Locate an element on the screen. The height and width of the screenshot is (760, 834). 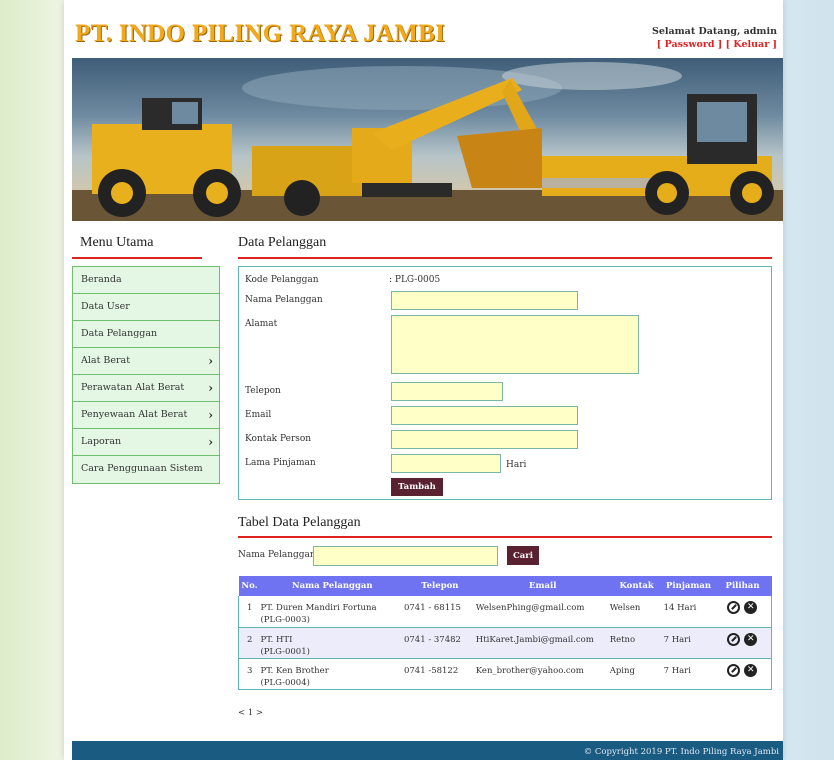
cell-kode-text: (PLG-0001) is located at coordinates (285, 651).